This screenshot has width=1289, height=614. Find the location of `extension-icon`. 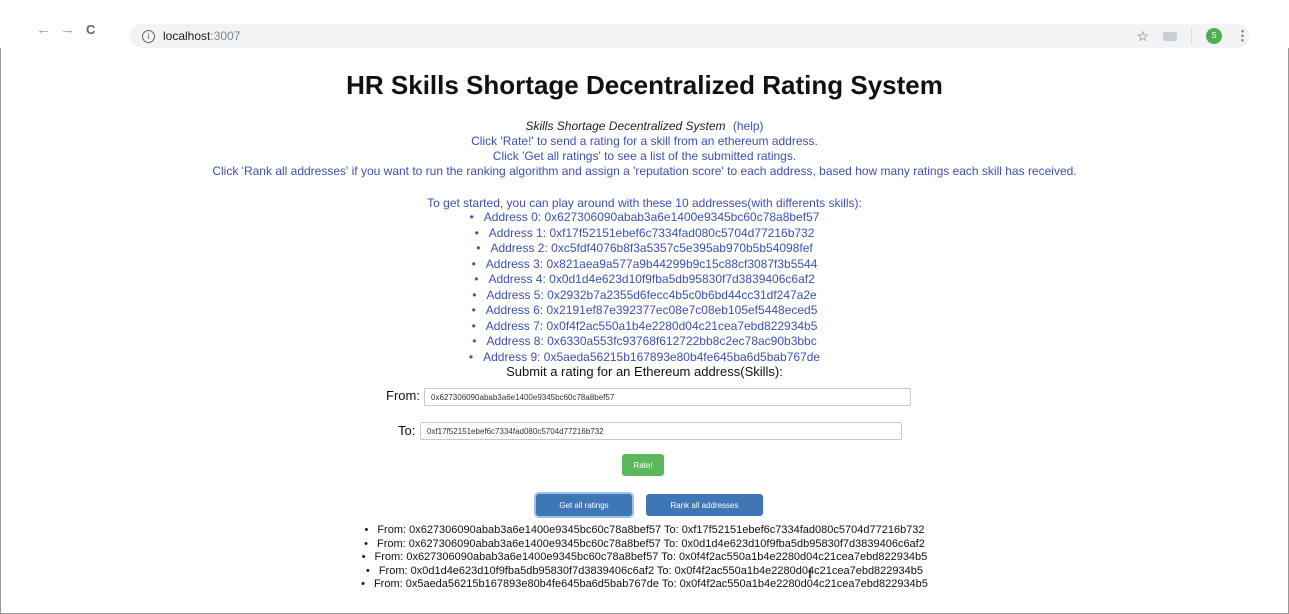

extension-icon is located at coordinates (1170, 36).